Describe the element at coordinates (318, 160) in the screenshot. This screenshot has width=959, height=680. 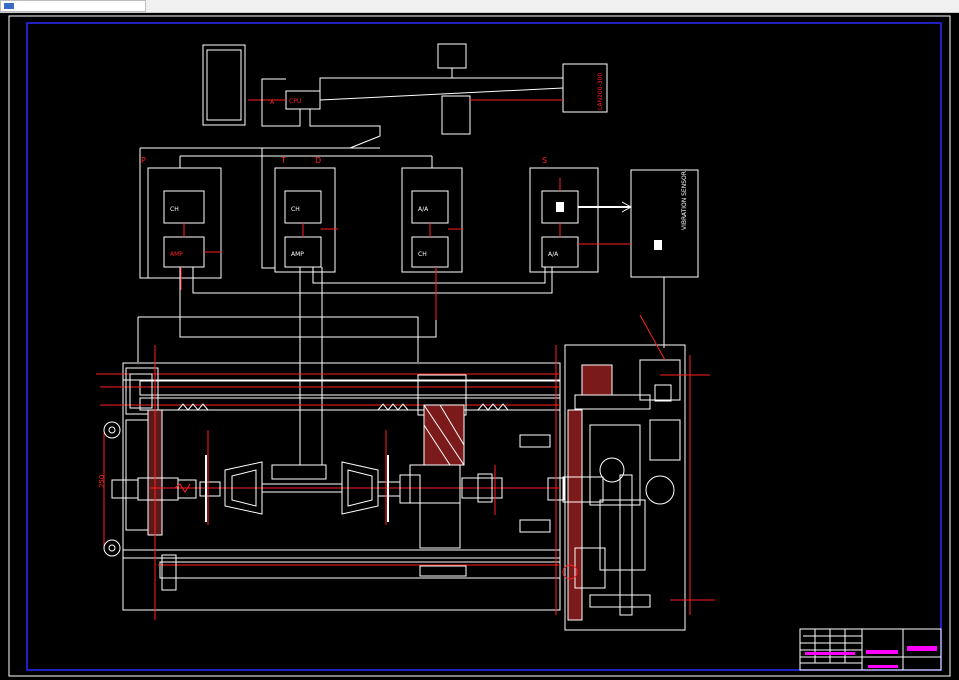
I see `label-d: D` at that location.